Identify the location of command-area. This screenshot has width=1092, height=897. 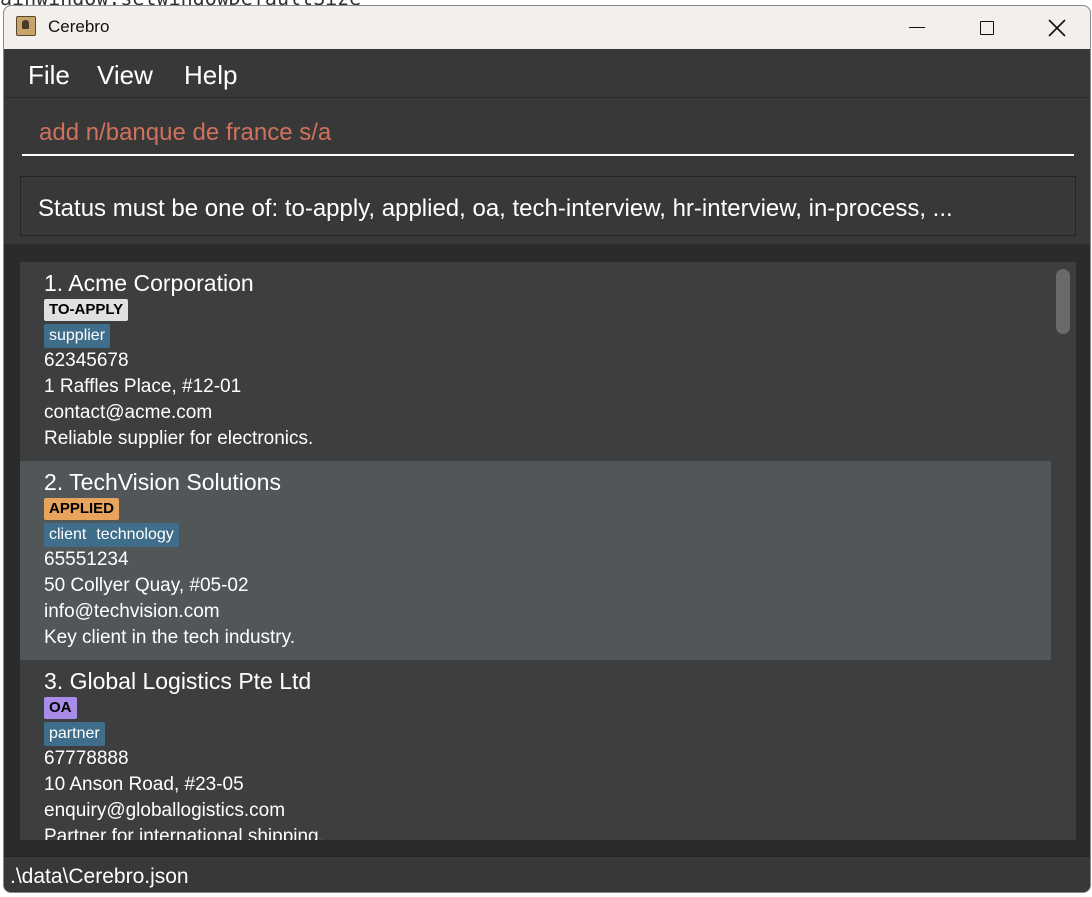
(547, 137).